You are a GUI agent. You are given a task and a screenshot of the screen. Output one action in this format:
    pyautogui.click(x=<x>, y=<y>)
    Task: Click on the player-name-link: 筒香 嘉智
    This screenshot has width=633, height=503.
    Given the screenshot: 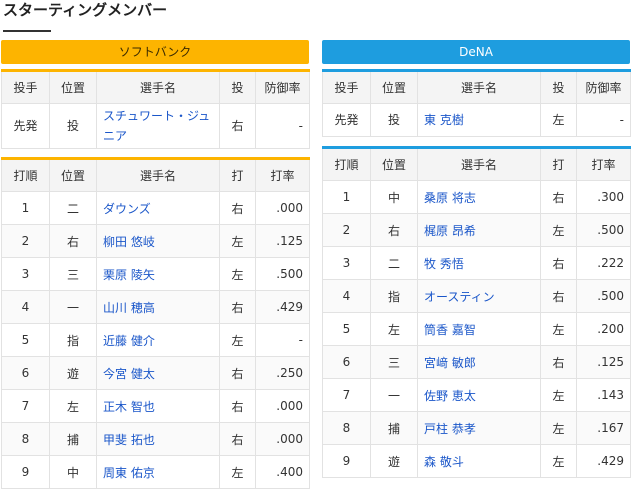 What is the action you would take?
    pyautogui.click(x=479, y=329)
    